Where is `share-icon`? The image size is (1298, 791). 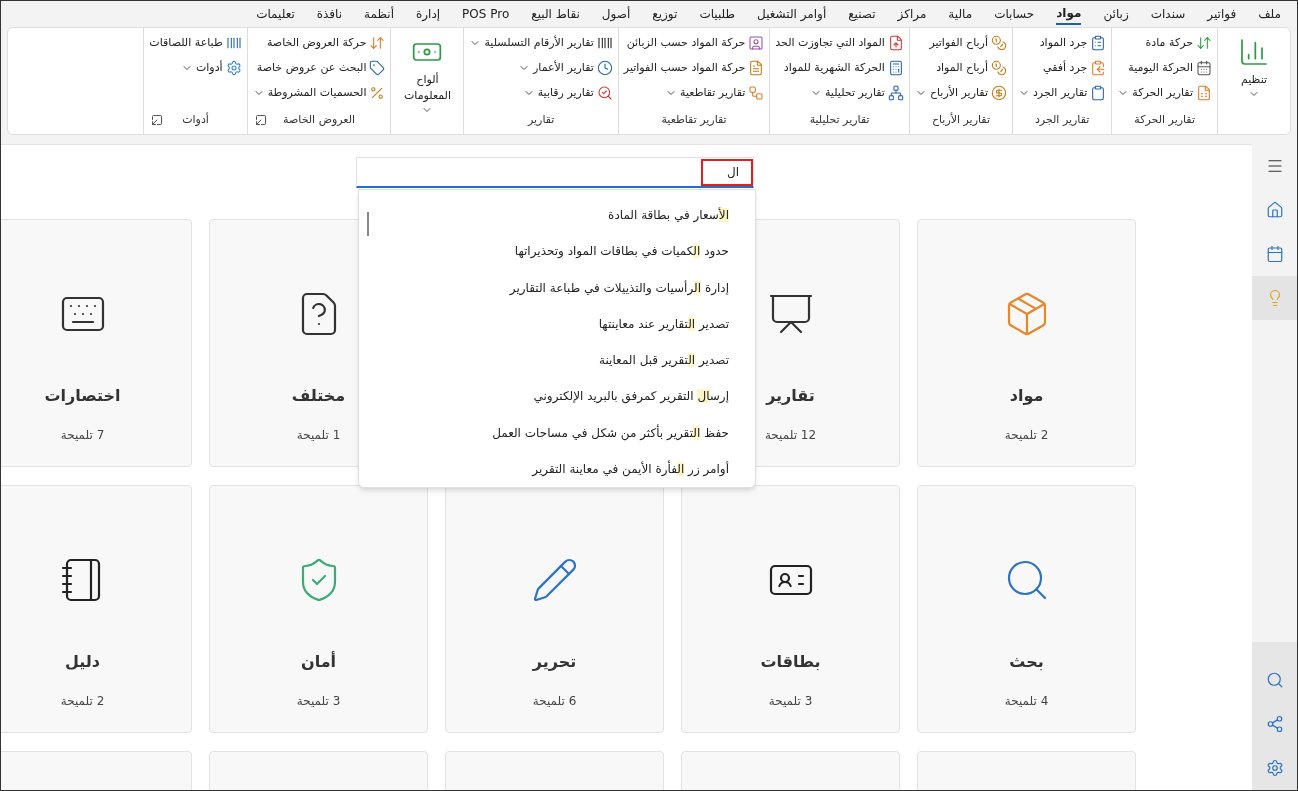 share-icon is located at coordinates (1274, 724).